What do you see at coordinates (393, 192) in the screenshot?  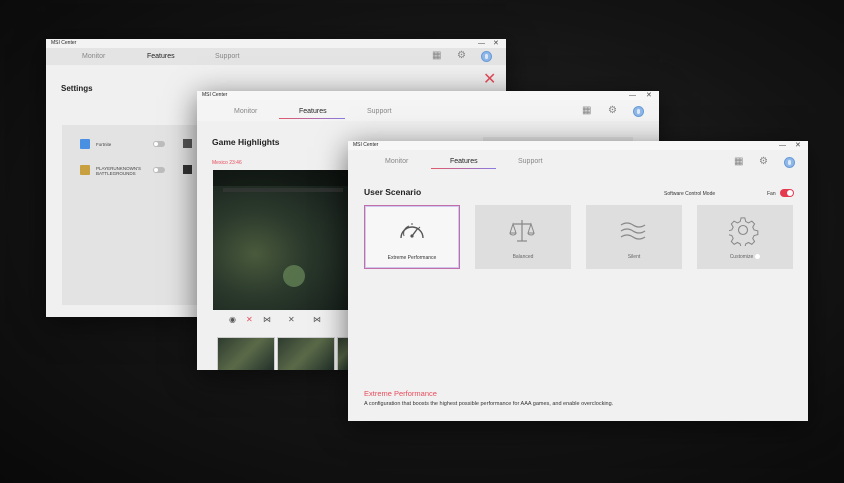 I see `section-title: User Scenario` at bounding box center [393, 192].